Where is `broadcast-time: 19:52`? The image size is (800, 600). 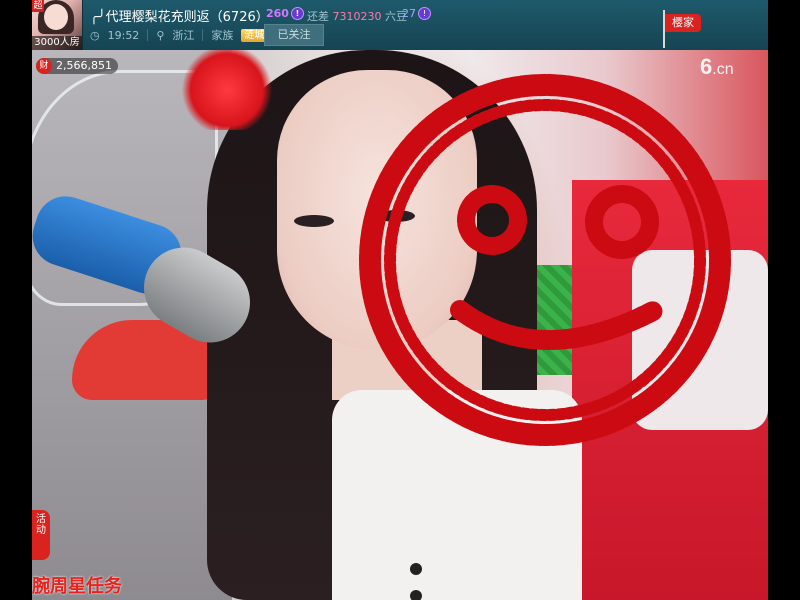 broadcast-time: 19:52 is located at coordinates (123, 35).